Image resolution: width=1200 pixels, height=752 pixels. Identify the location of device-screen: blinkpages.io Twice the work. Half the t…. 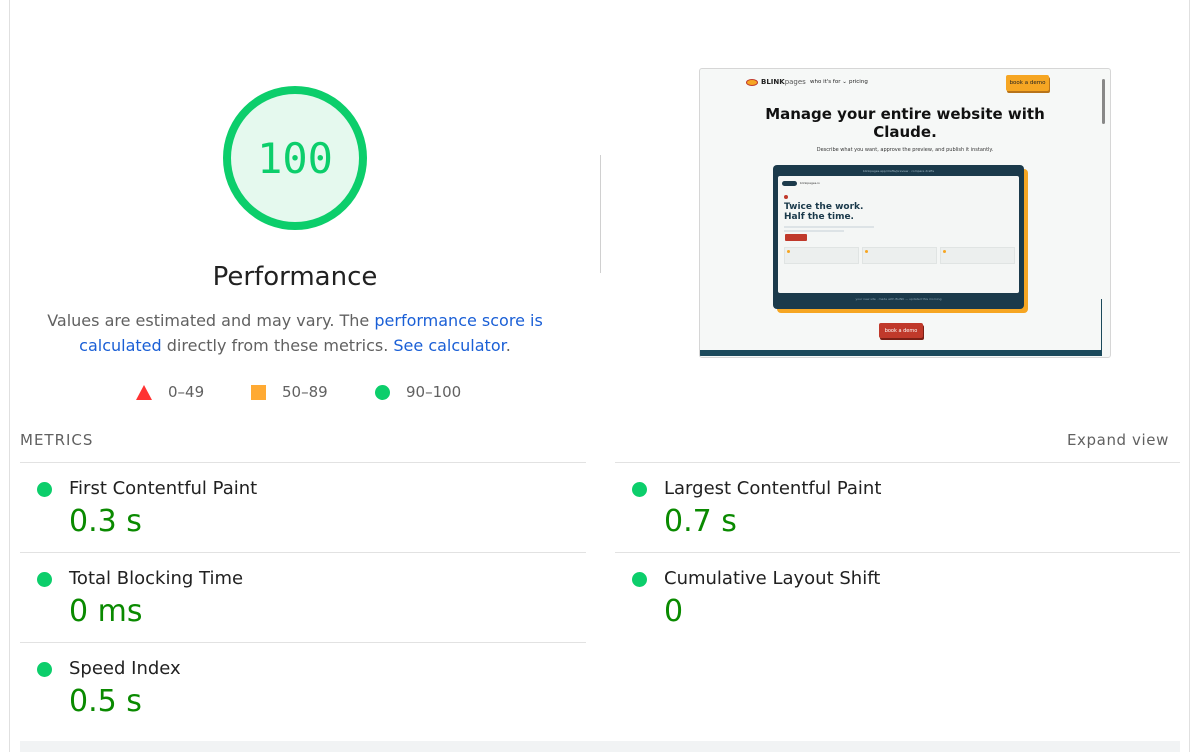
(898, 234).